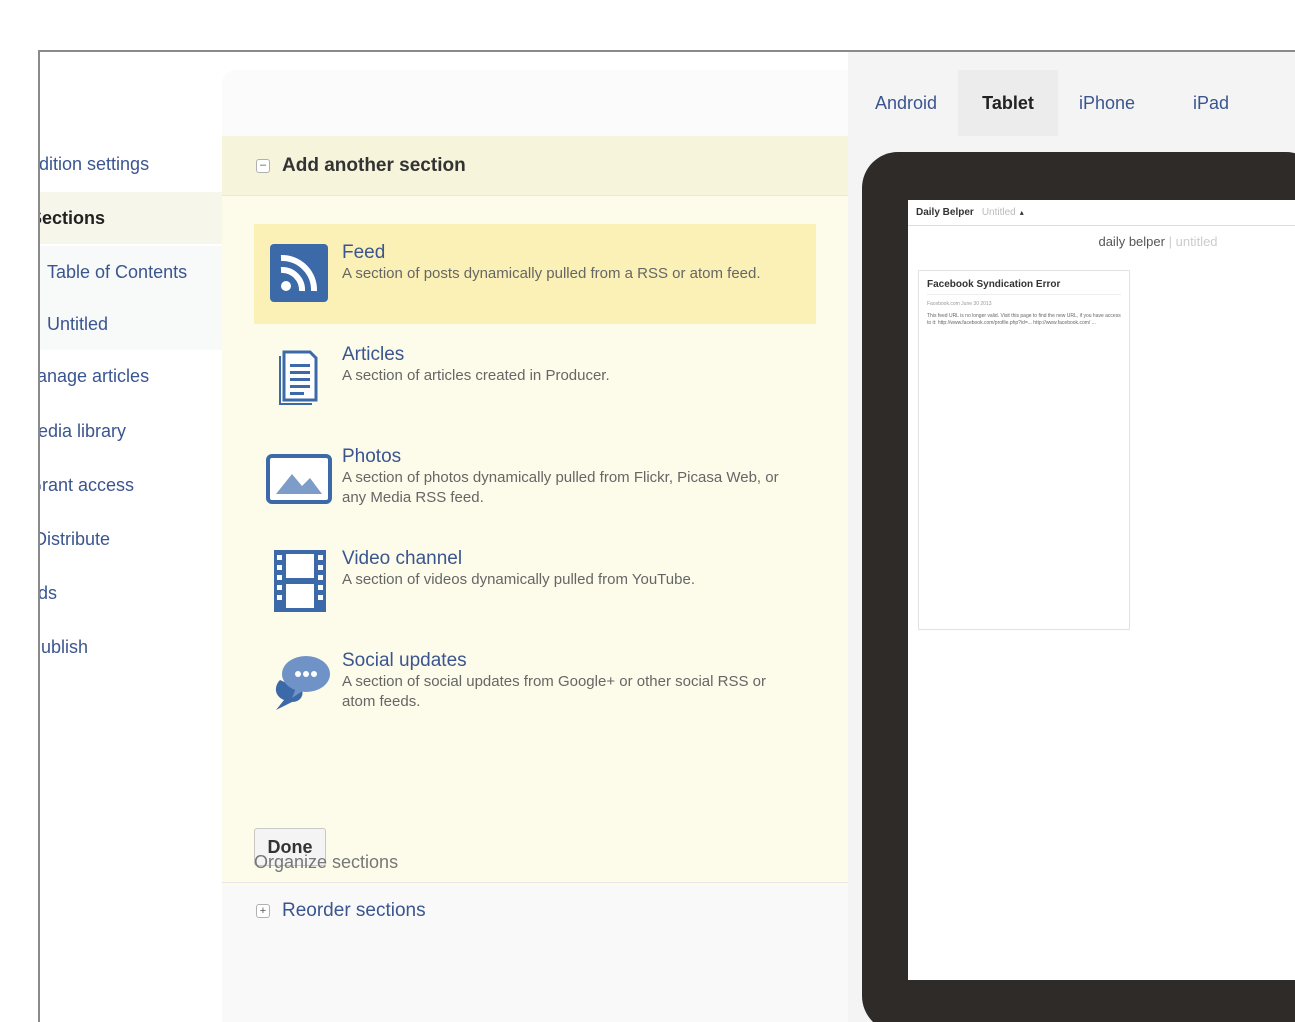 This screenshot has height=1022, width=1295. What do you see at coordinates (354, 910) in the screenshot?
I see `reorder-sections-label: Reorder sections` at bounding box center [354, 910].